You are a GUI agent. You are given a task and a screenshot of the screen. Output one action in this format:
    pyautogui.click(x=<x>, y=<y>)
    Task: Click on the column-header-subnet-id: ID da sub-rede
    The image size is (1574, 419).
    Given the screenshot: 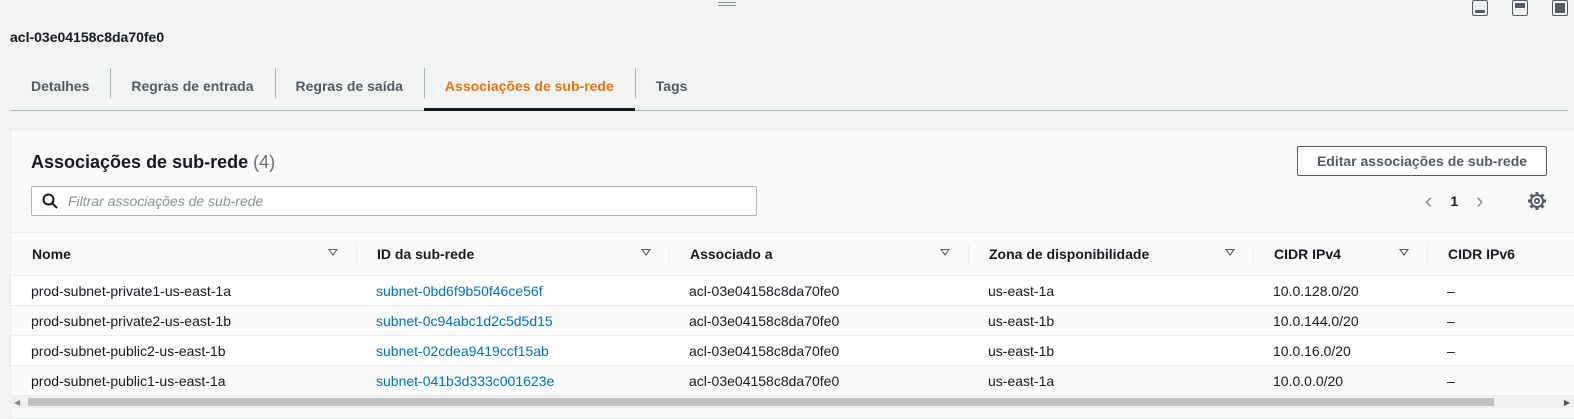 What is the action you would take?
    pyautogui.click(x=512, y=254)
    